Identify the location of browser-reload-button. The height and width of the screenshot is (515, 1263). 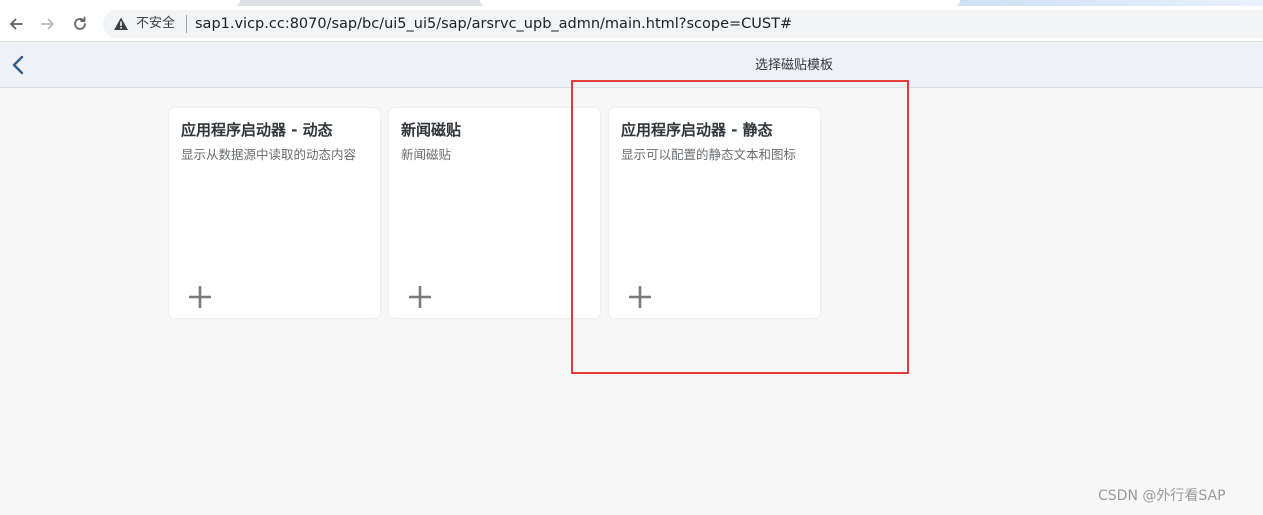
(80, 24).